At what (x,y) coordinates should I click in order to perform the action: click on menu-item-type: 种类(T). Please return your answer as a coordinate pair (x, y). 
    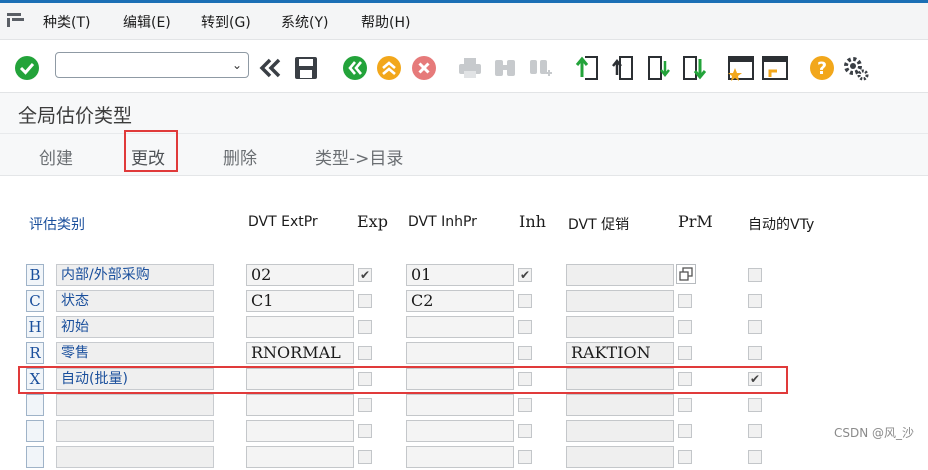
    Looking at the image, I should click on (66, 22).